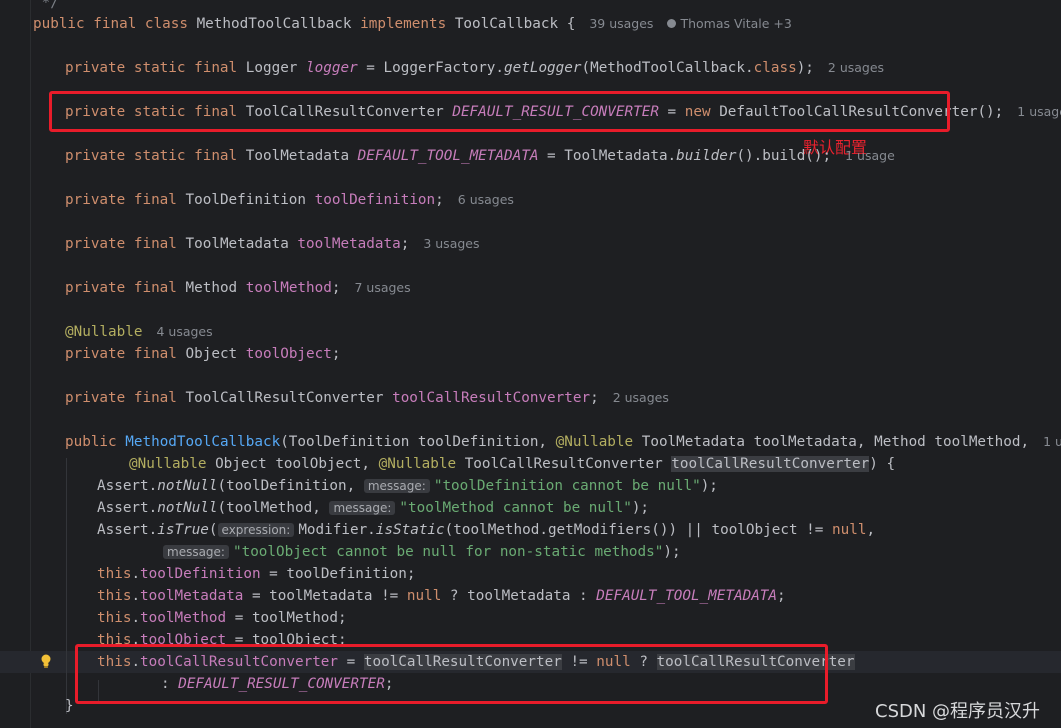 The width and height of the screenshot is (1061, 728). I want to click on highlight-box-default-converter, so click(499, 111).